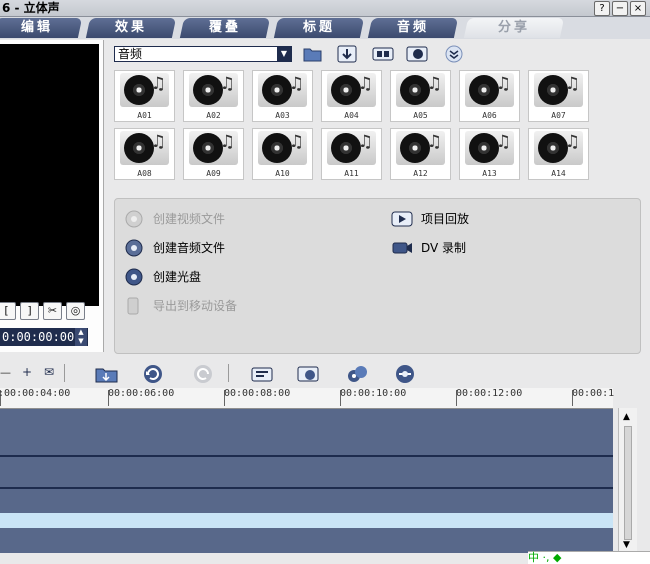  Describe the element at coordinates (27, 372) in the screenshot. I see `zoom-in-button: +` at that location.